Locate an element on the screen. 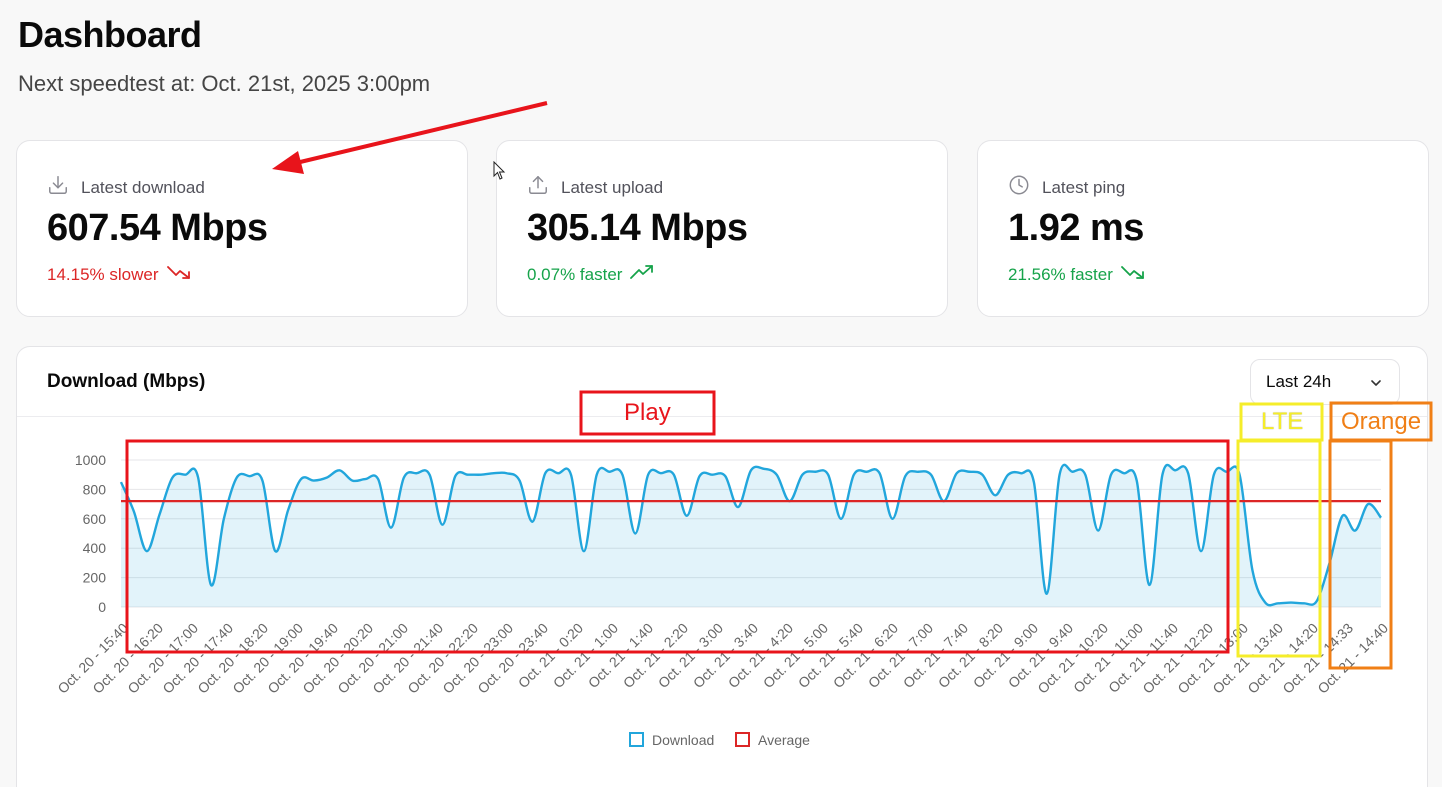  y-tick-label: 200 is located at coordinates (95, 578).